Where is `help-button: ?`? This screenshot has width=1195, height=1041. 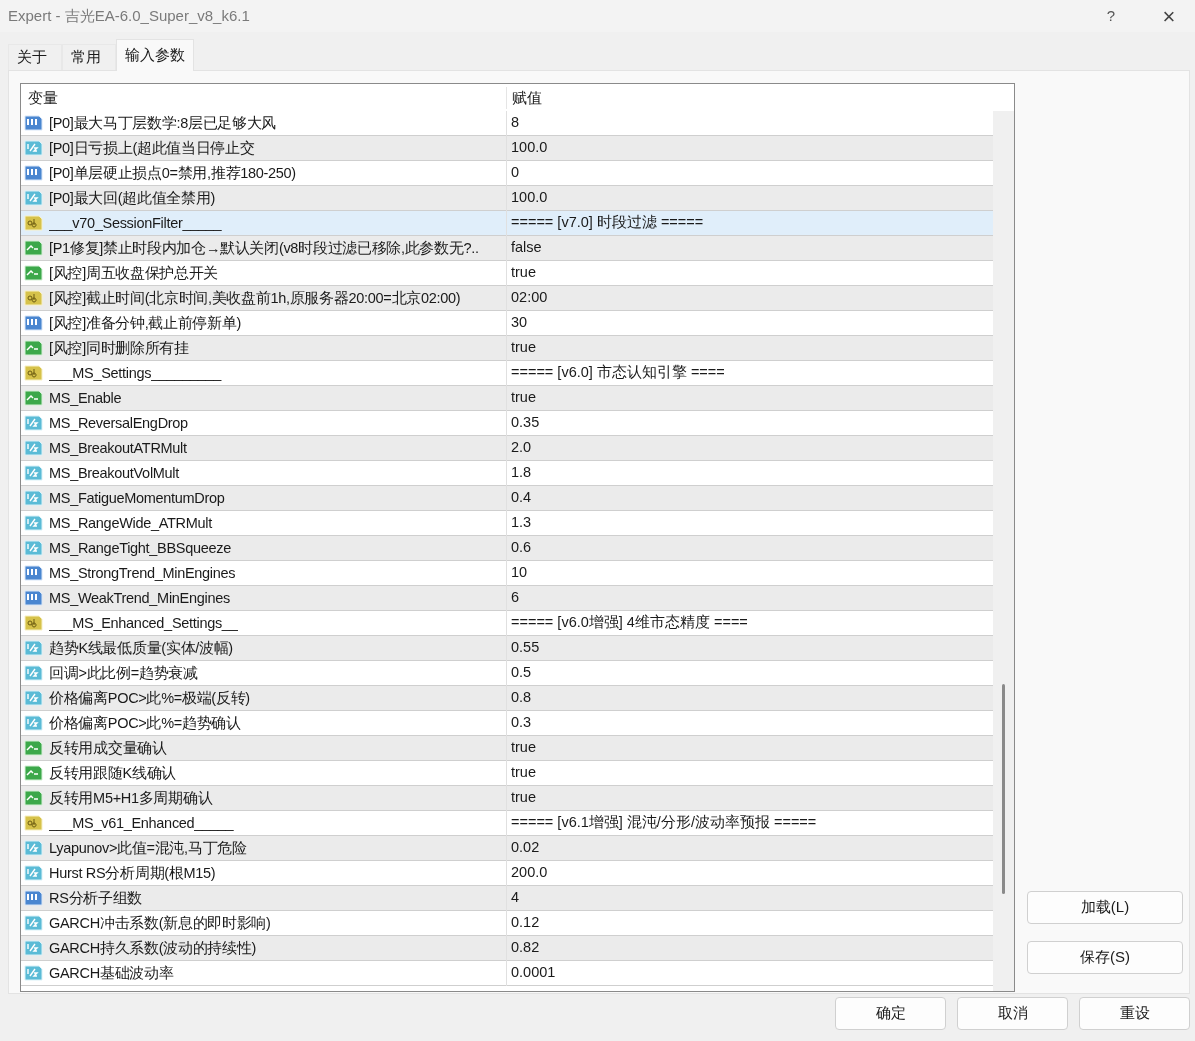 help-button: ? is located at coordinates (1111, 16).